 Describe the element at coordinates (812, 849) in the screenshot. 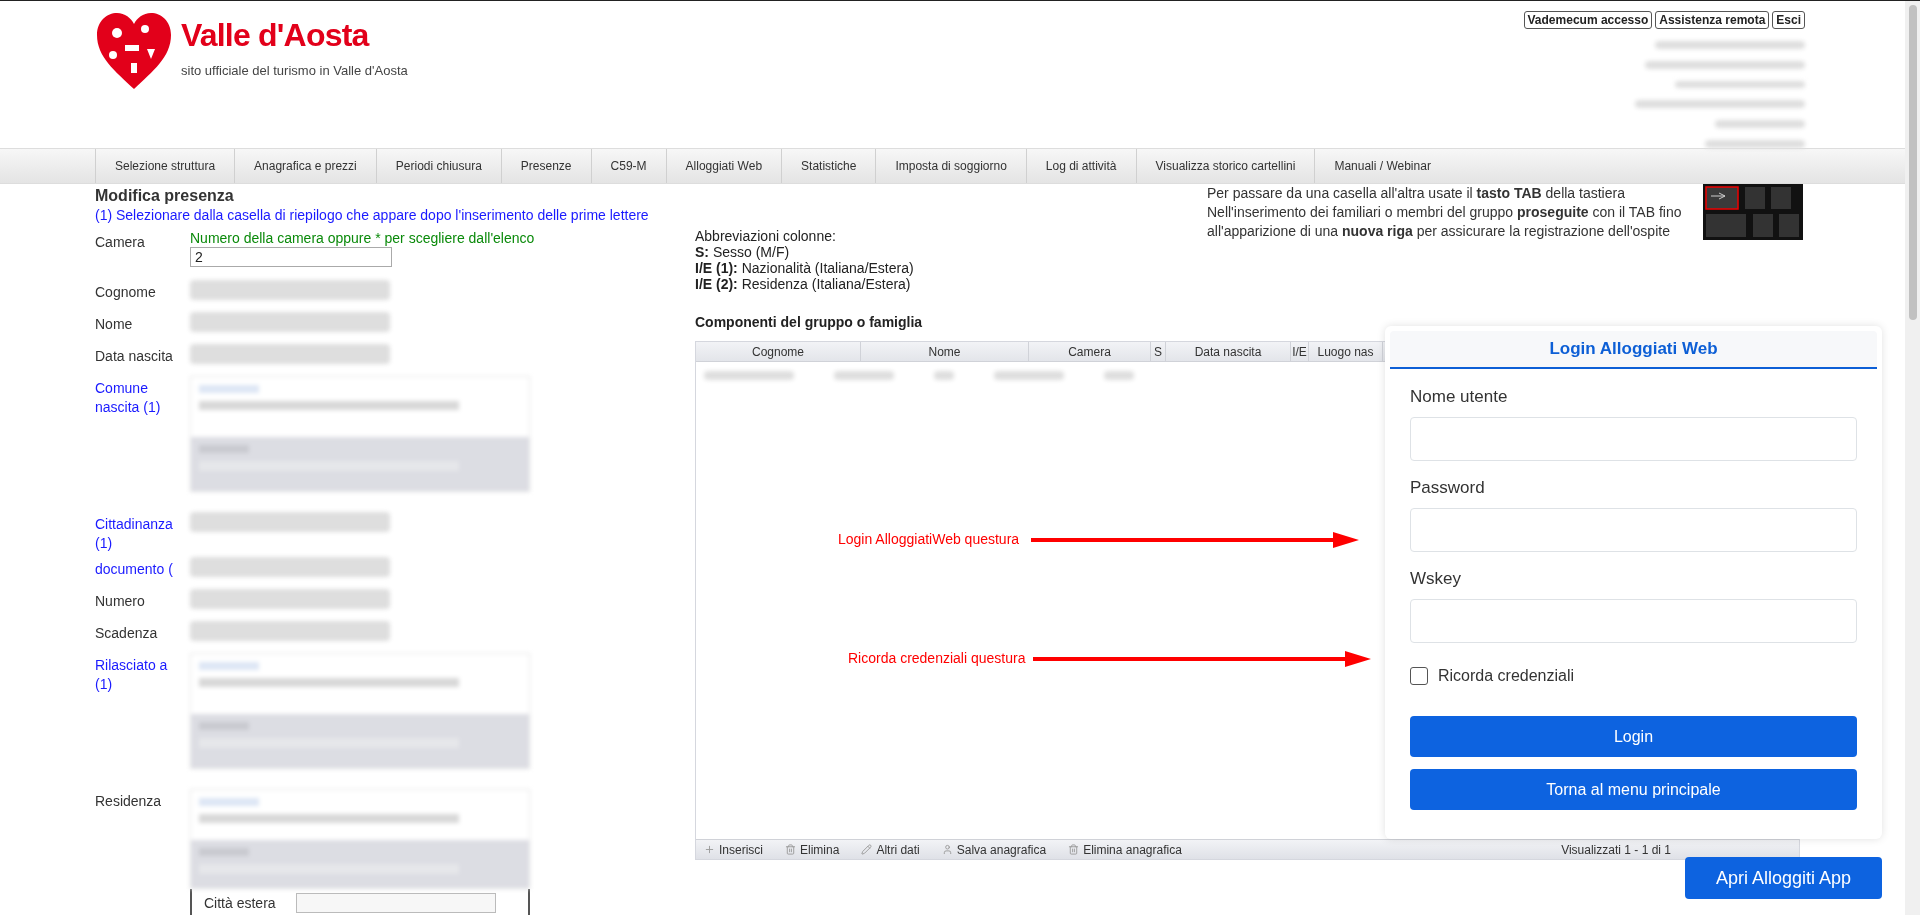

I see `toolbar-button: Elimina` at that location.